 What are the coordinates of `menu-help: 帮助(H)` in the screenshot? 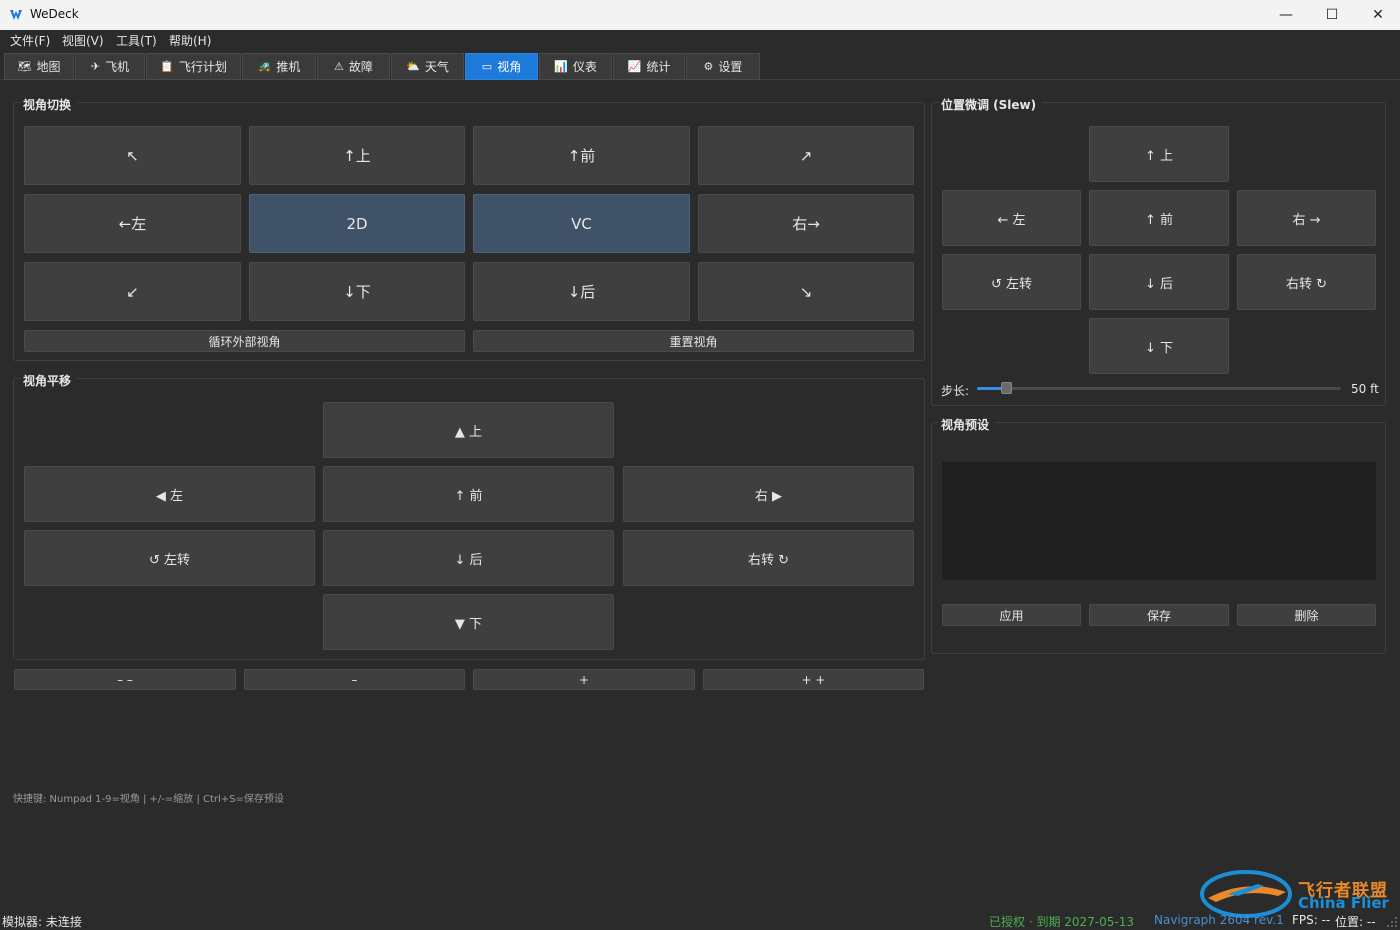 It's located at (190, 40).